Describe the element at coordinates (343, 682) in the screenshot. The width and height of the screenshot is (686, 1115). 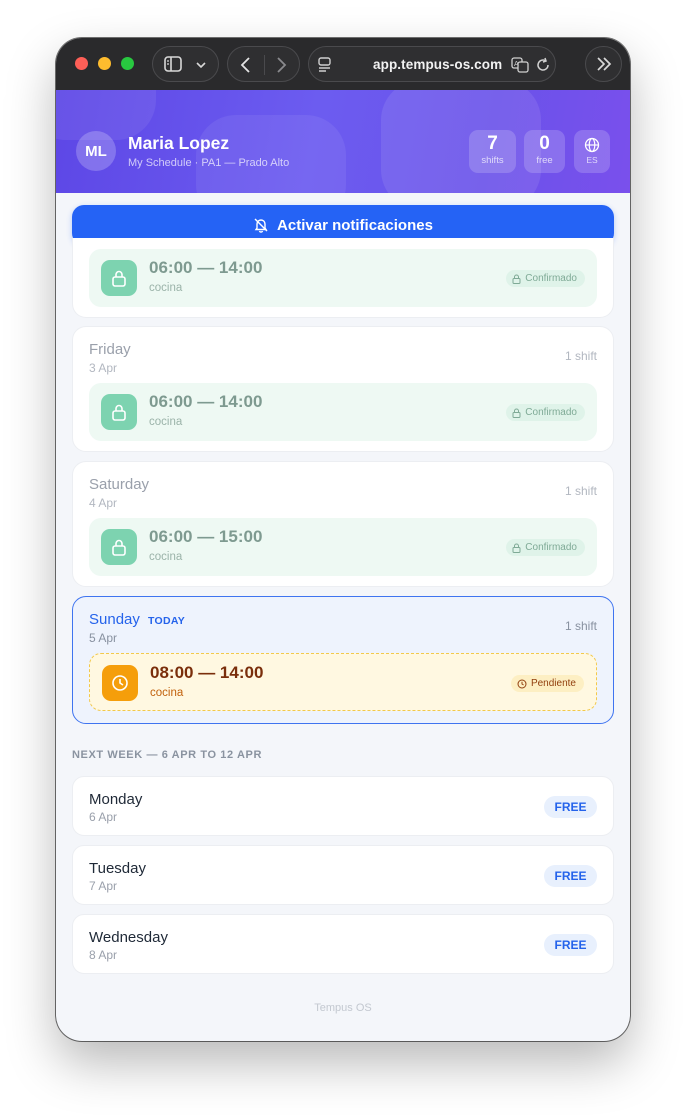
I see `shift-block: 08:00 — 14:00 cocina Pendiente` at that location.